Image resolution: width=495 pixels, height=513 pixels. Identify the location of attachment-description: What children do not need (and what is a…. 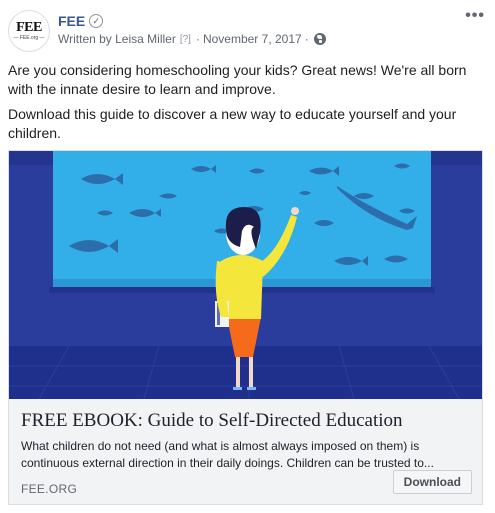
(245, 455).